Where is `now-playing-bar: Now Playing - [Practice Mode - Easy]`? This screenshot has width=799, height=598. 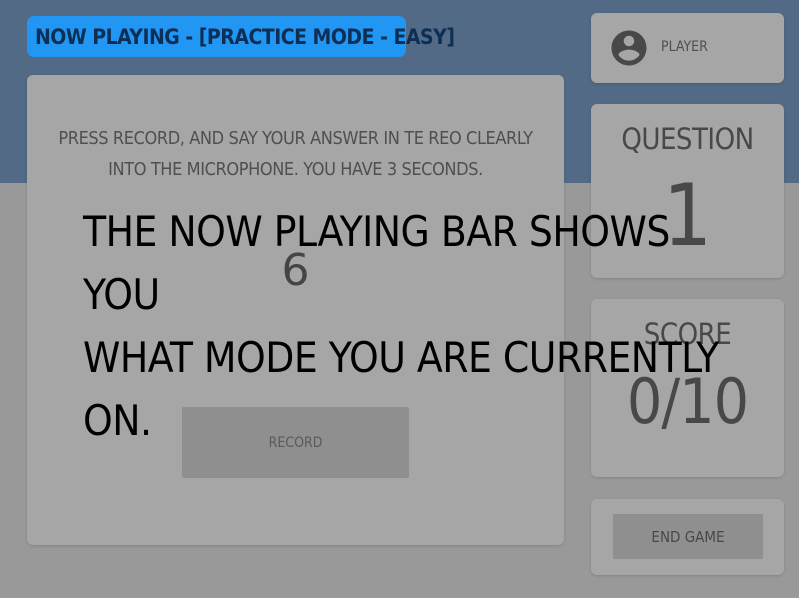 now-playing-bar: Now Playing - [Practice Mode - Easy] is located at coordinates (241, 36).